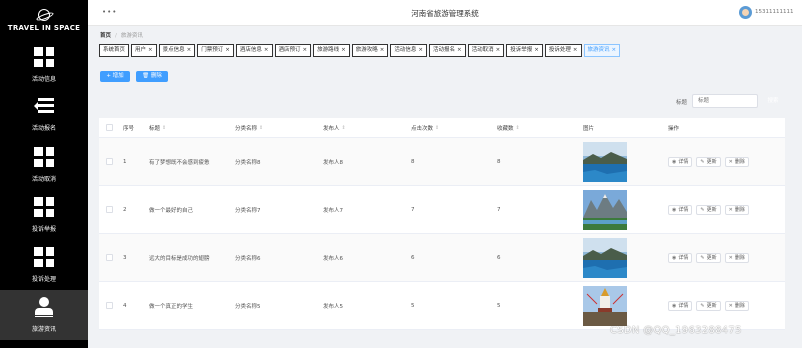 This screenshot has height=348, width=802. What do you see at coordinates (144, 50) in the screenshot?
I see `tab-users: 用户 ×` at bounding box center [144, 50].